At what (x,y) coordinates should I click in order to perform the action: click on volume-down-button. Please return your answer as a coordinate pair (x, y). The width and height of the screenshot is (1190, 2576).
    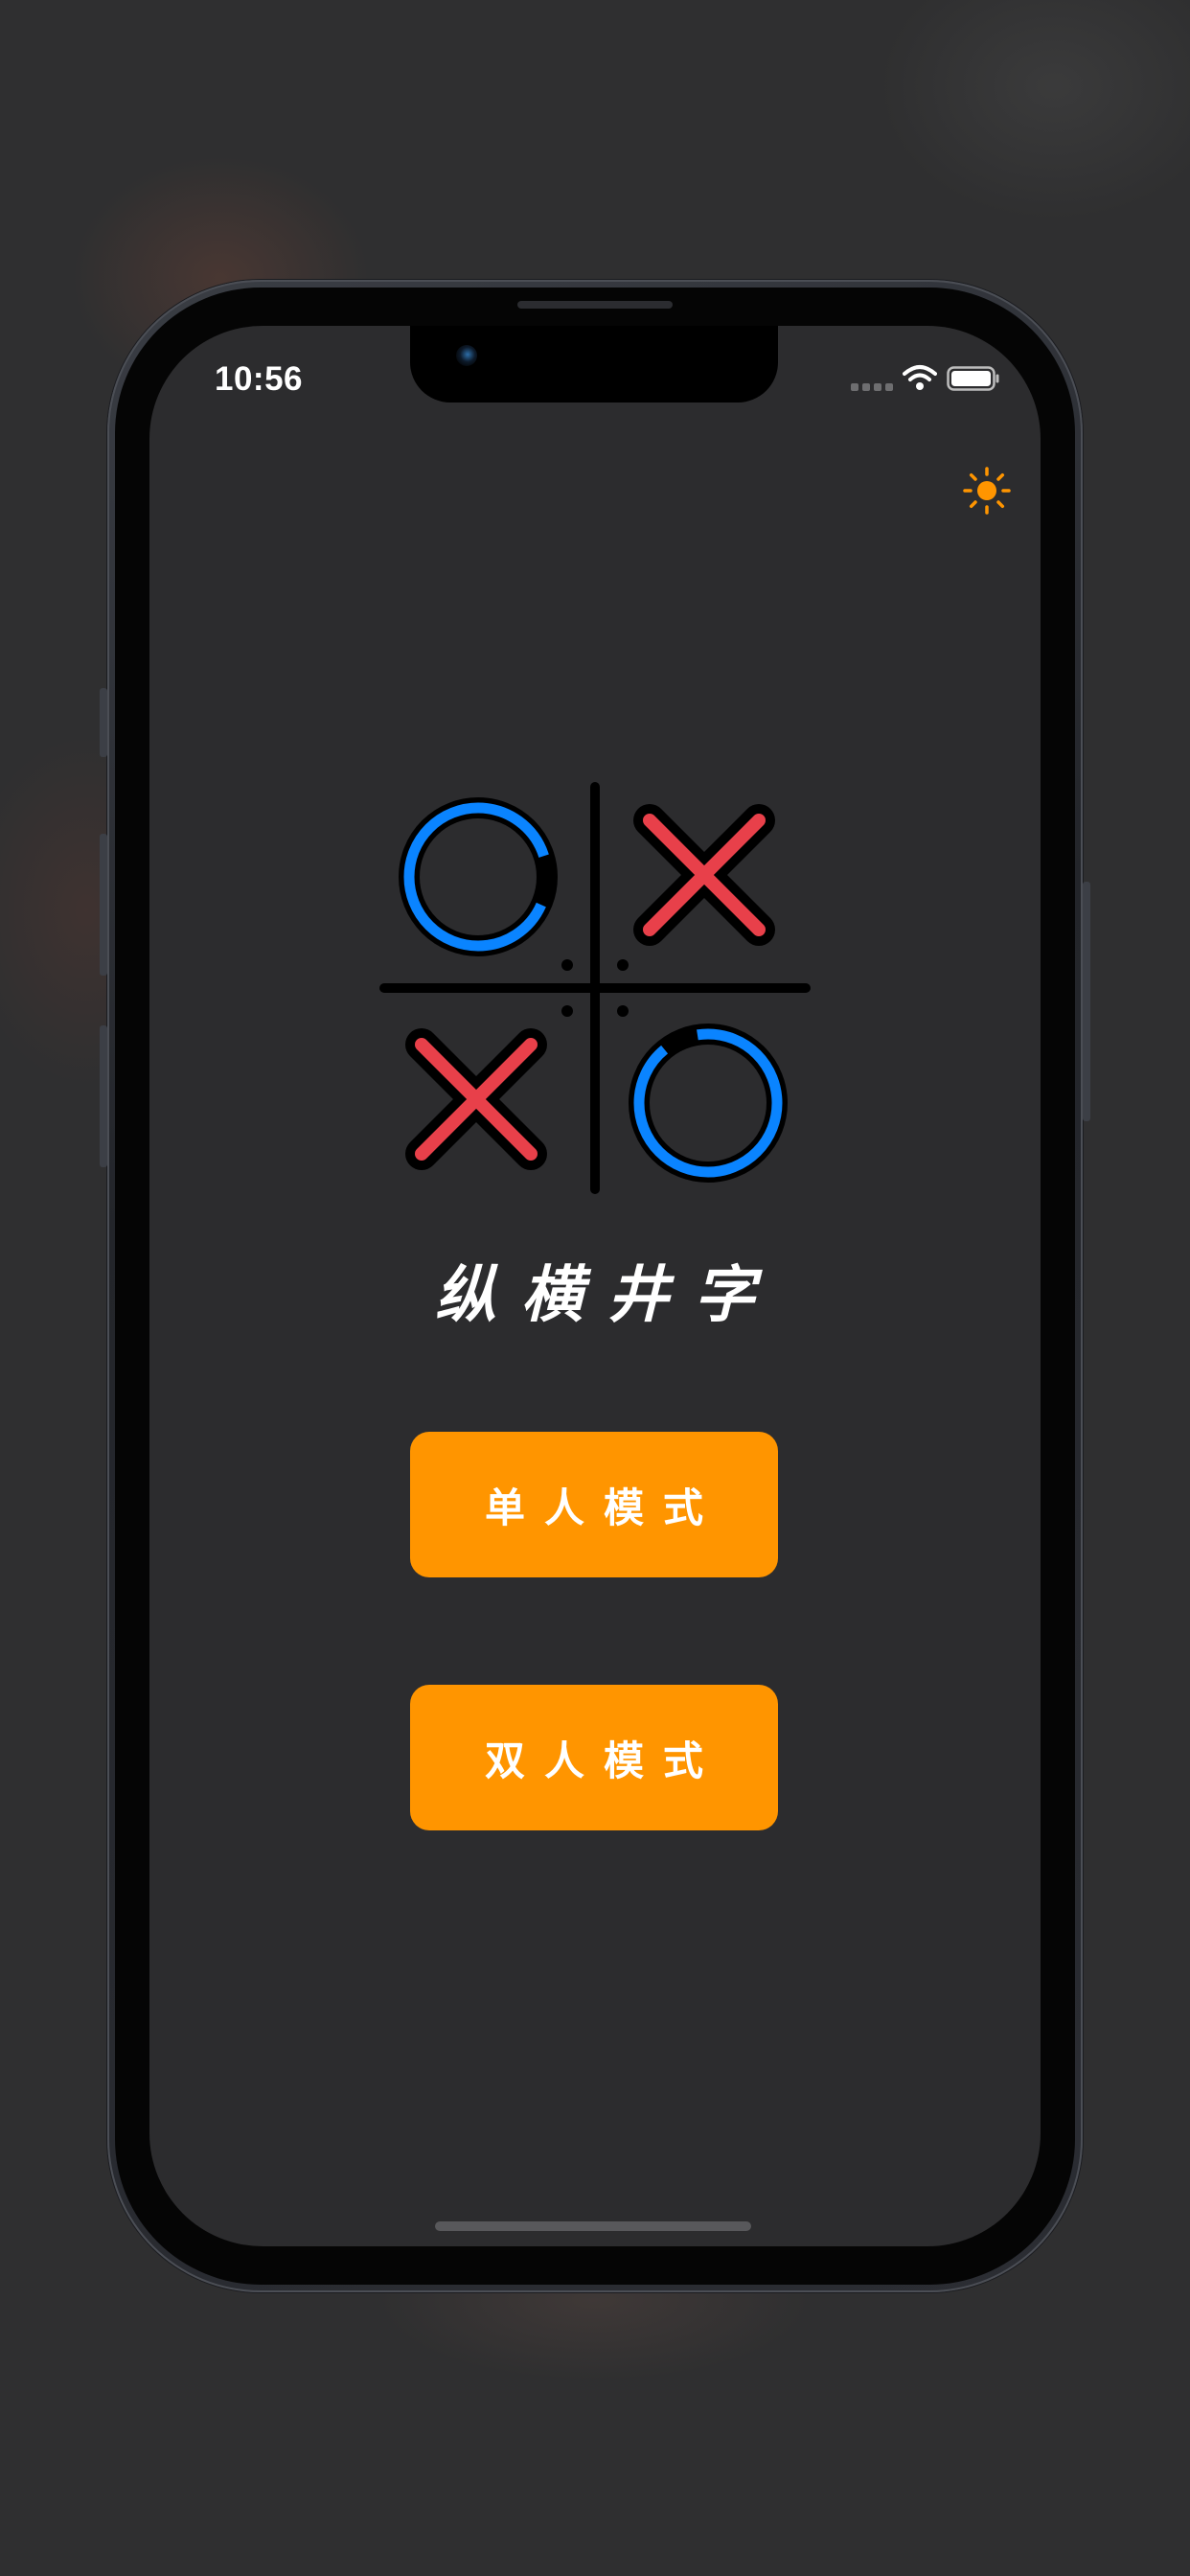
    Looking at the image, I should click on (103, 1096).